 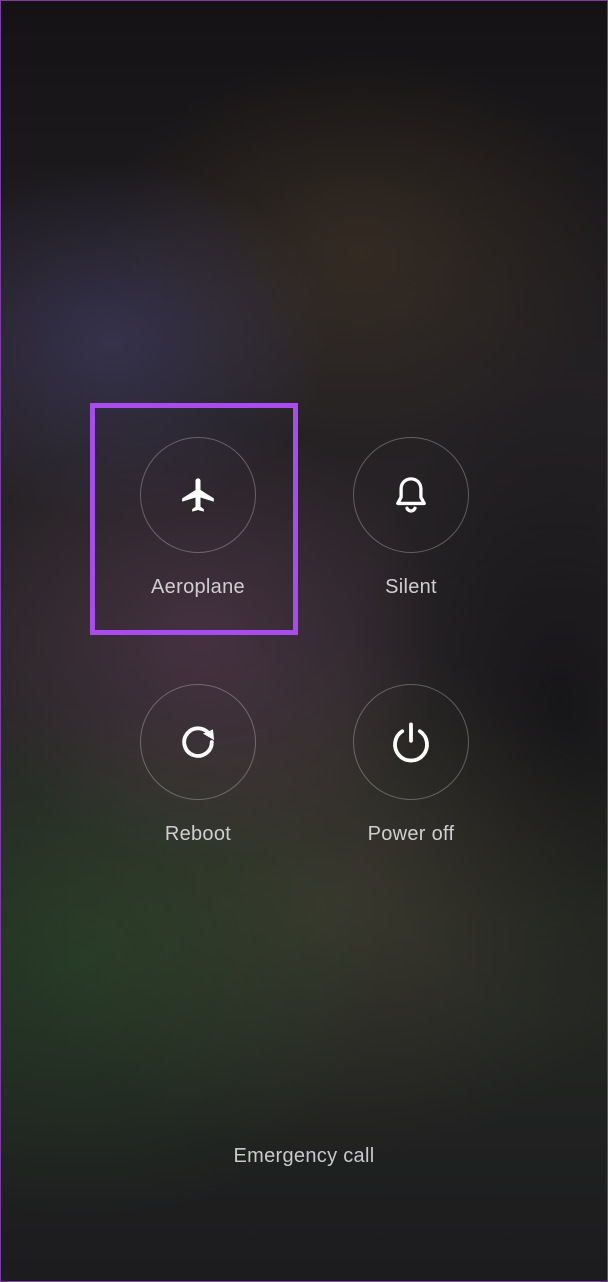 I want to click on reboot-icon, so click(x=198, y=742).